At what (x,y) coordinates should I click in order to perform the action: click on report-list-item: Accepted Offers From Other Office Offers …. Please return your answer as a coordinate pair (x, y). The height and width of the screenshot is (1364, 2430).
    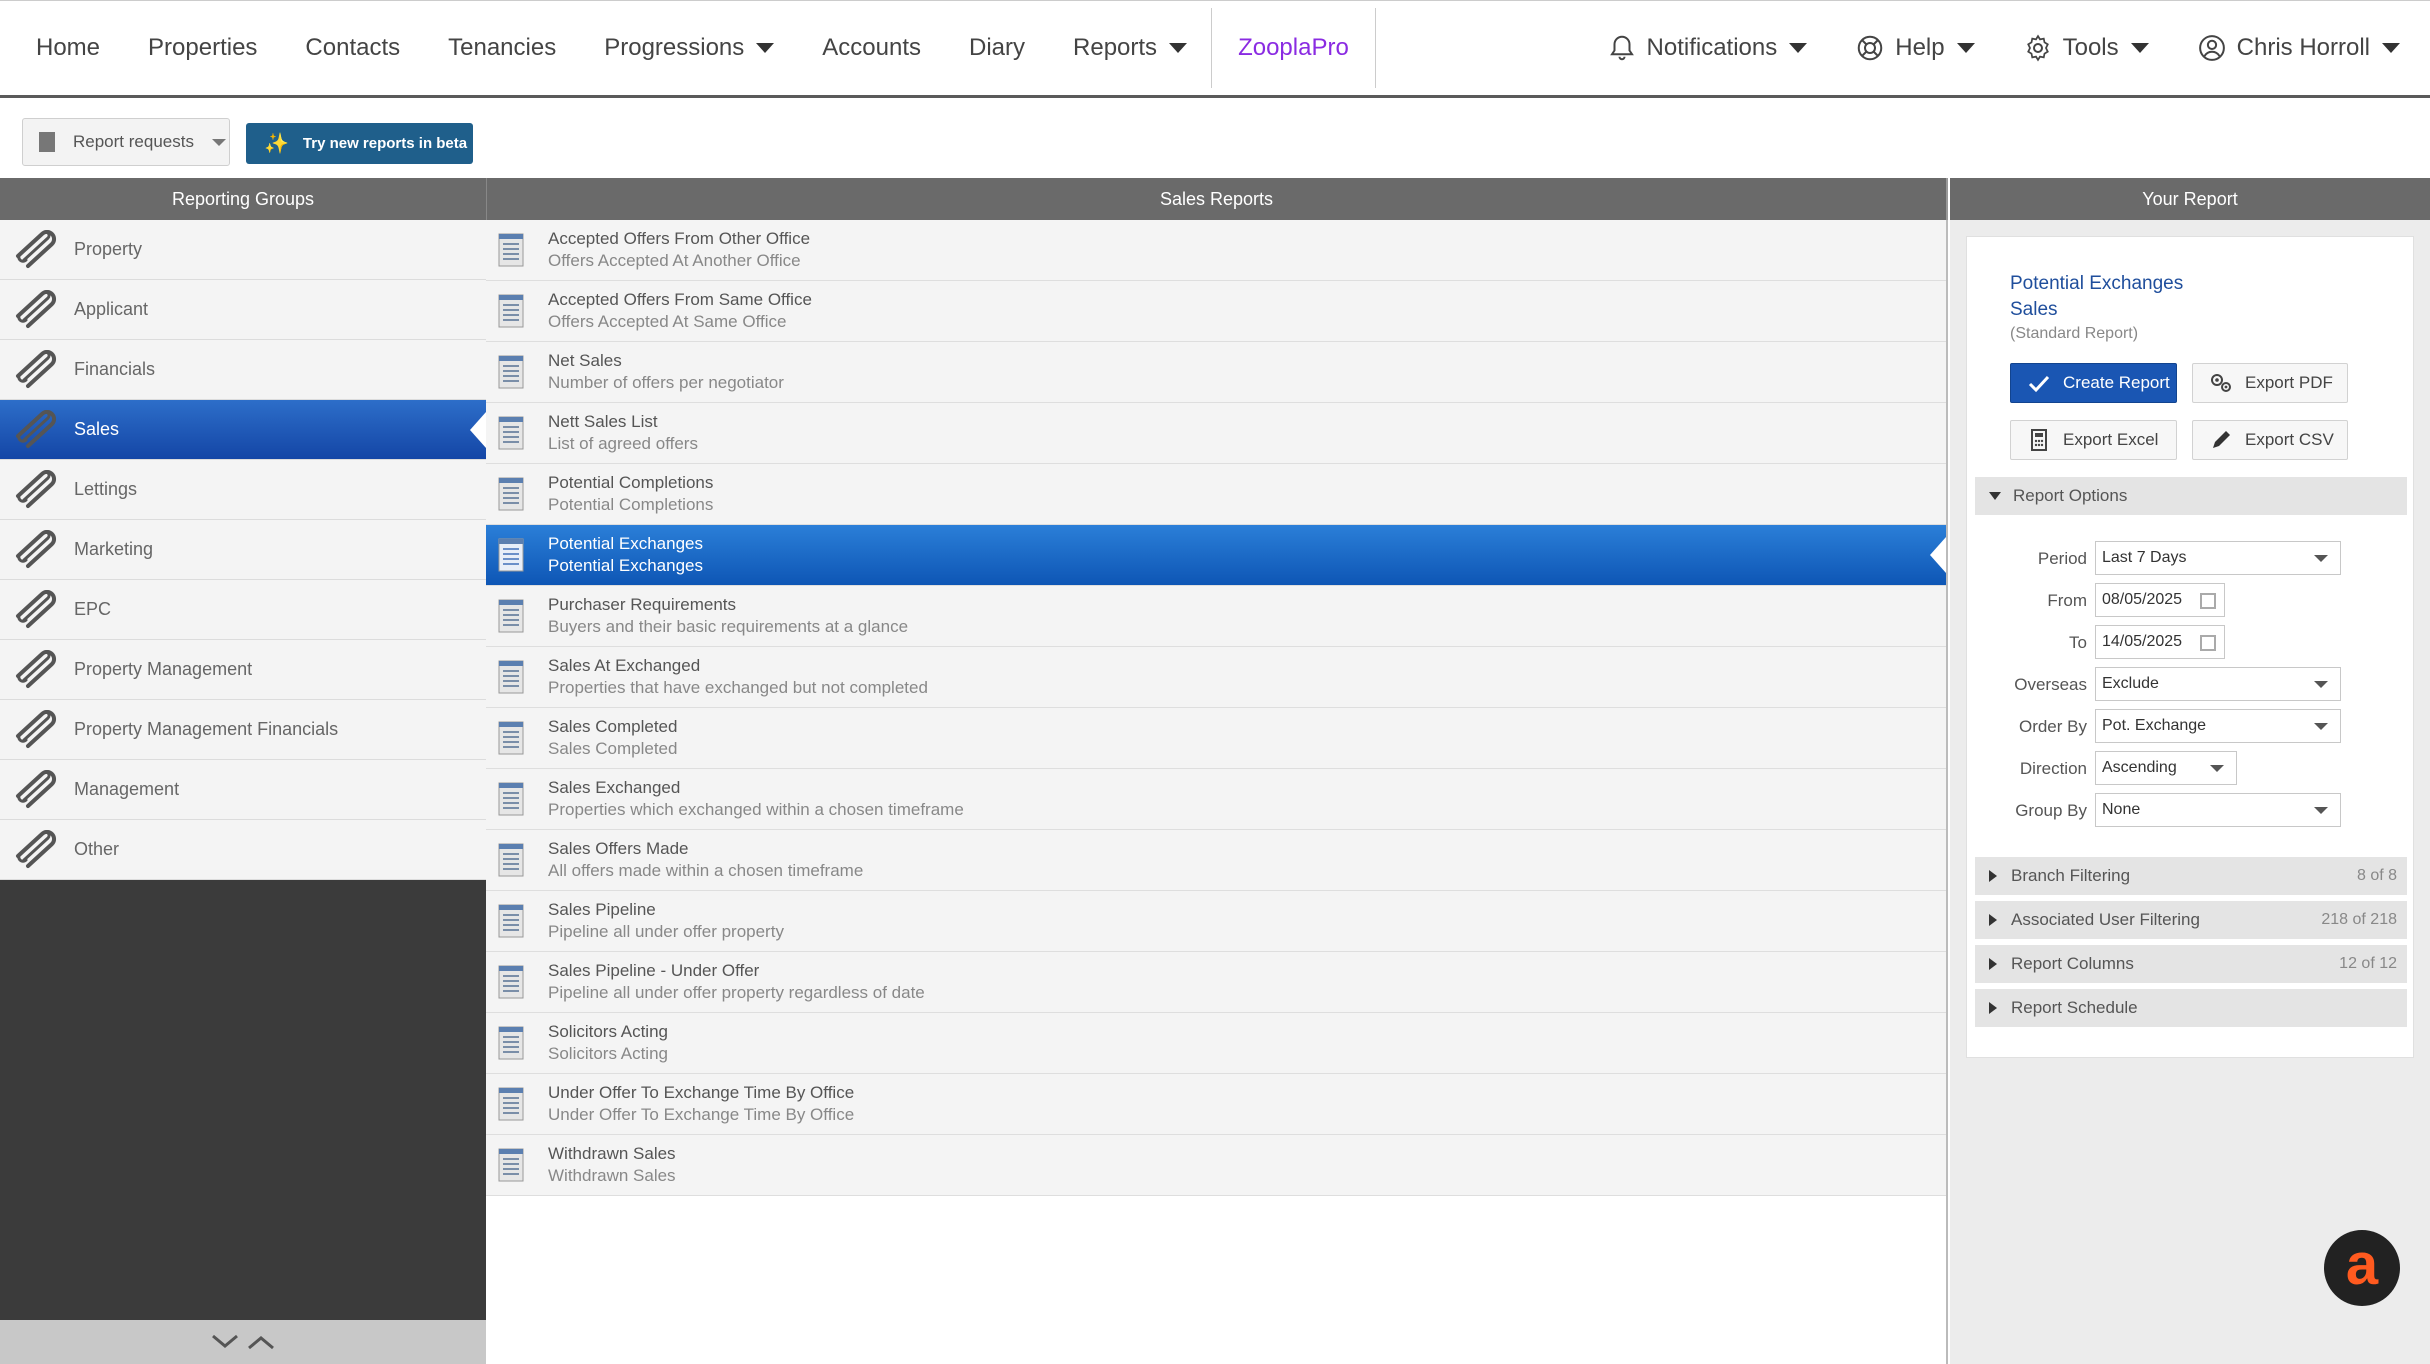
    Looking at the image, I should click on (1216, 250).